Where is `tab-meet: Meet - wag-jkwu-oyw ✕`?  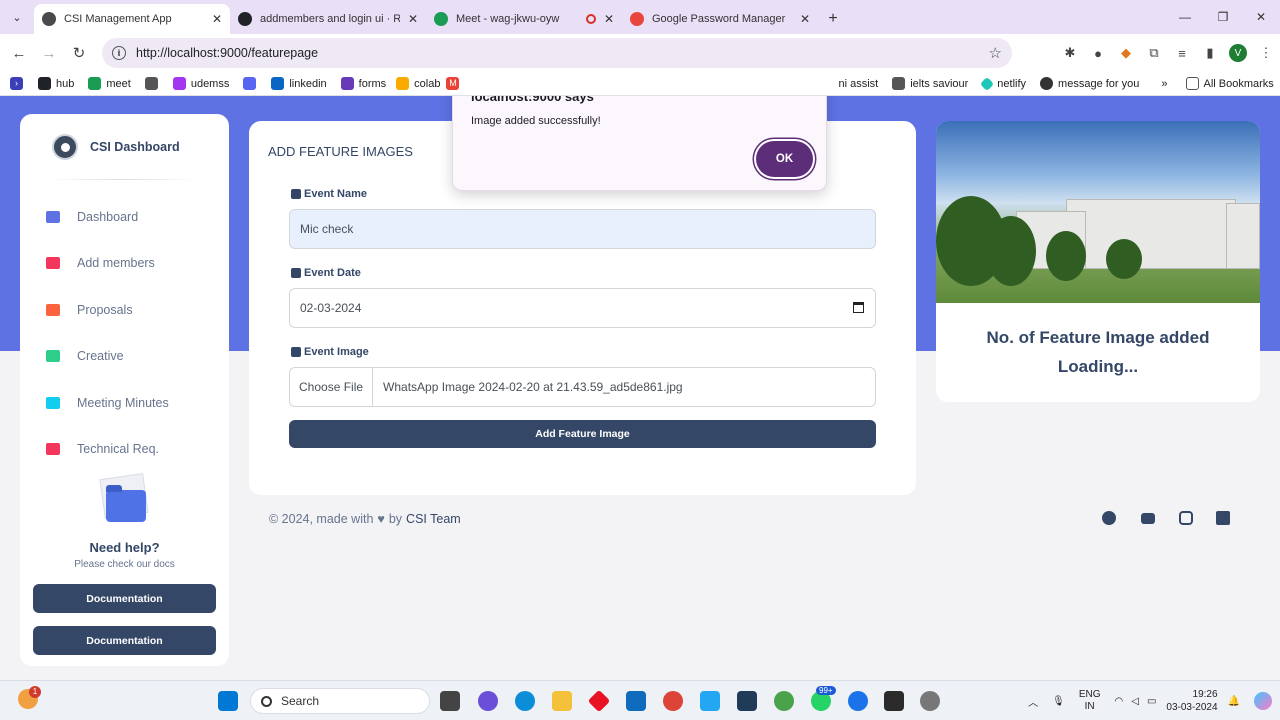 tab-meet: Meet - wag-jkwu-oyw ✕ is located at coordinates (524, 19).